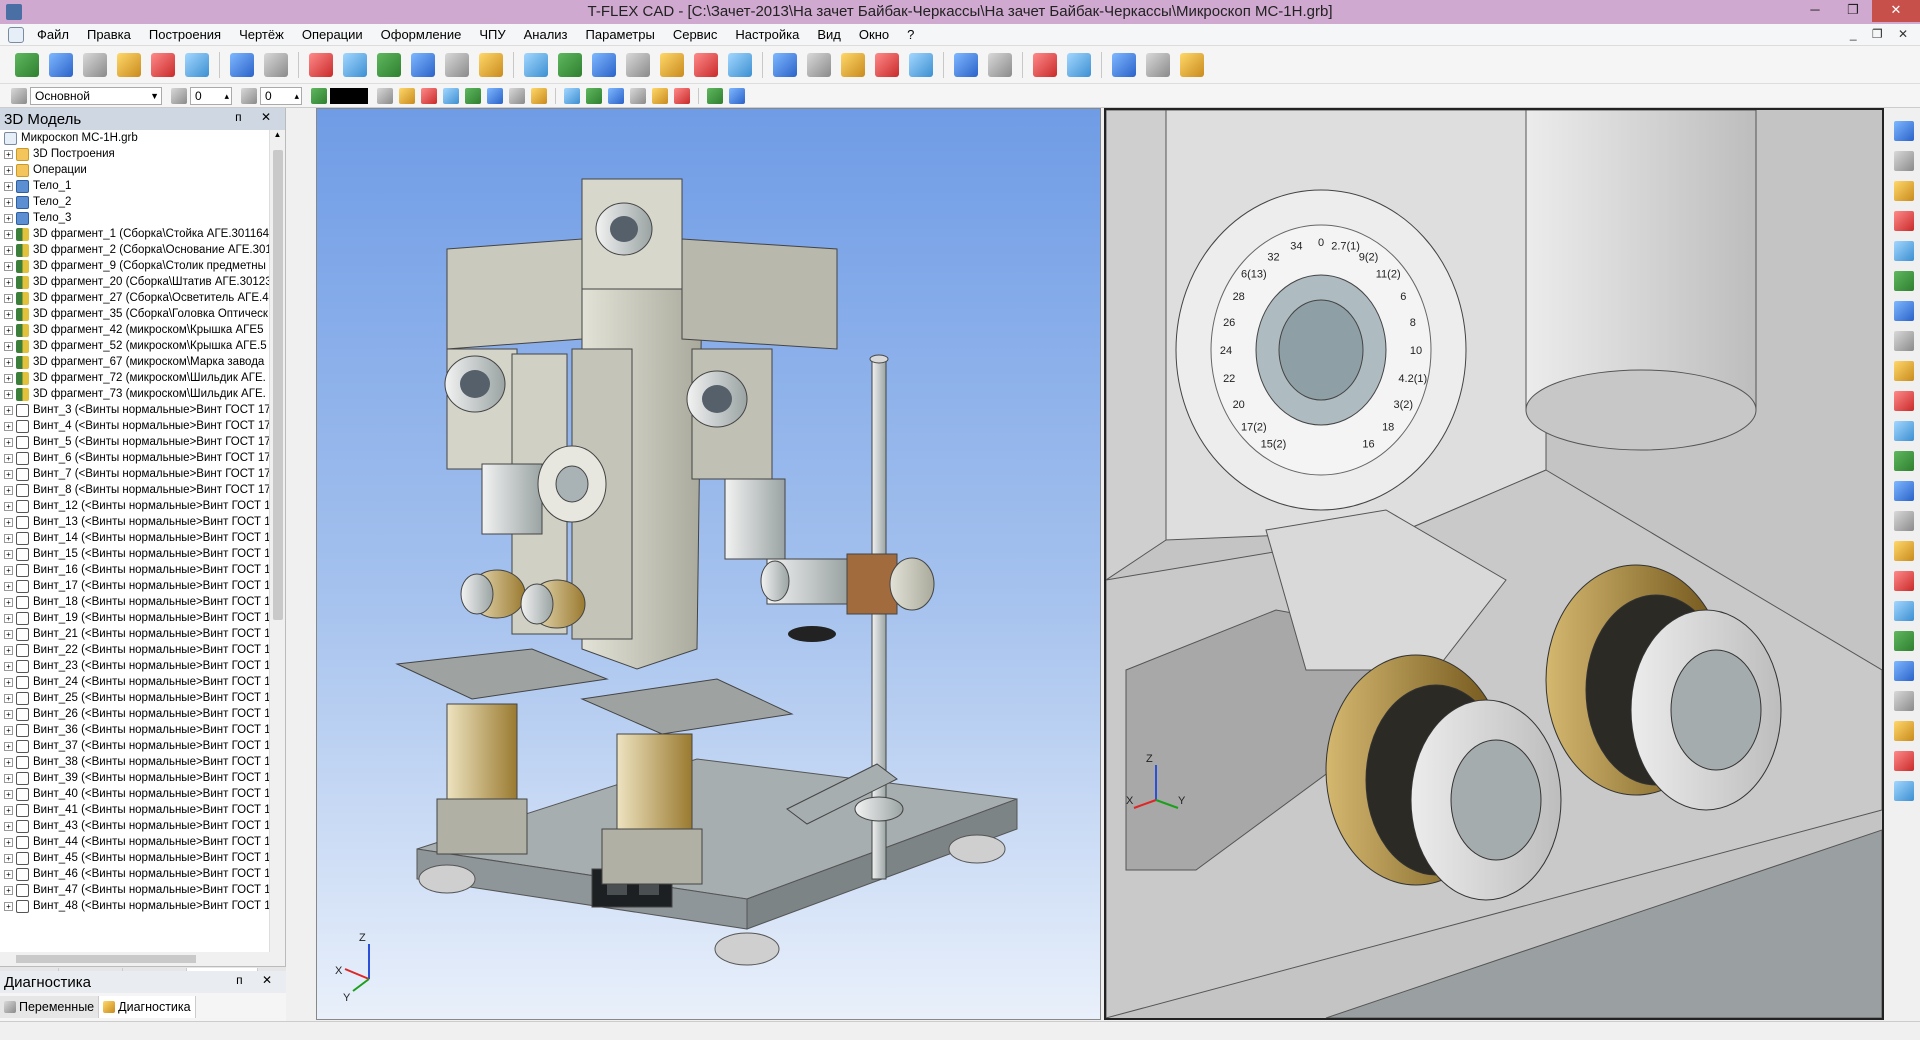 This screenshot has width=1920, height=1040. What do you see at coordinates (197, 64) in the screenshot?
I see `print-icon` at bounding box center [197, 64].